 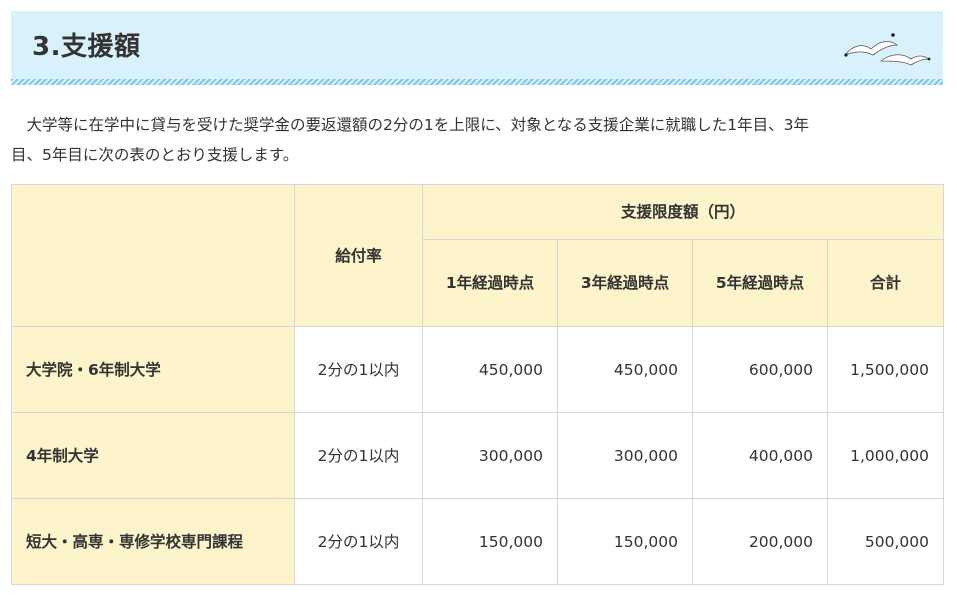 I want to click on row-school-type: 大学院・6年制大学, so click(x=153, y=369).